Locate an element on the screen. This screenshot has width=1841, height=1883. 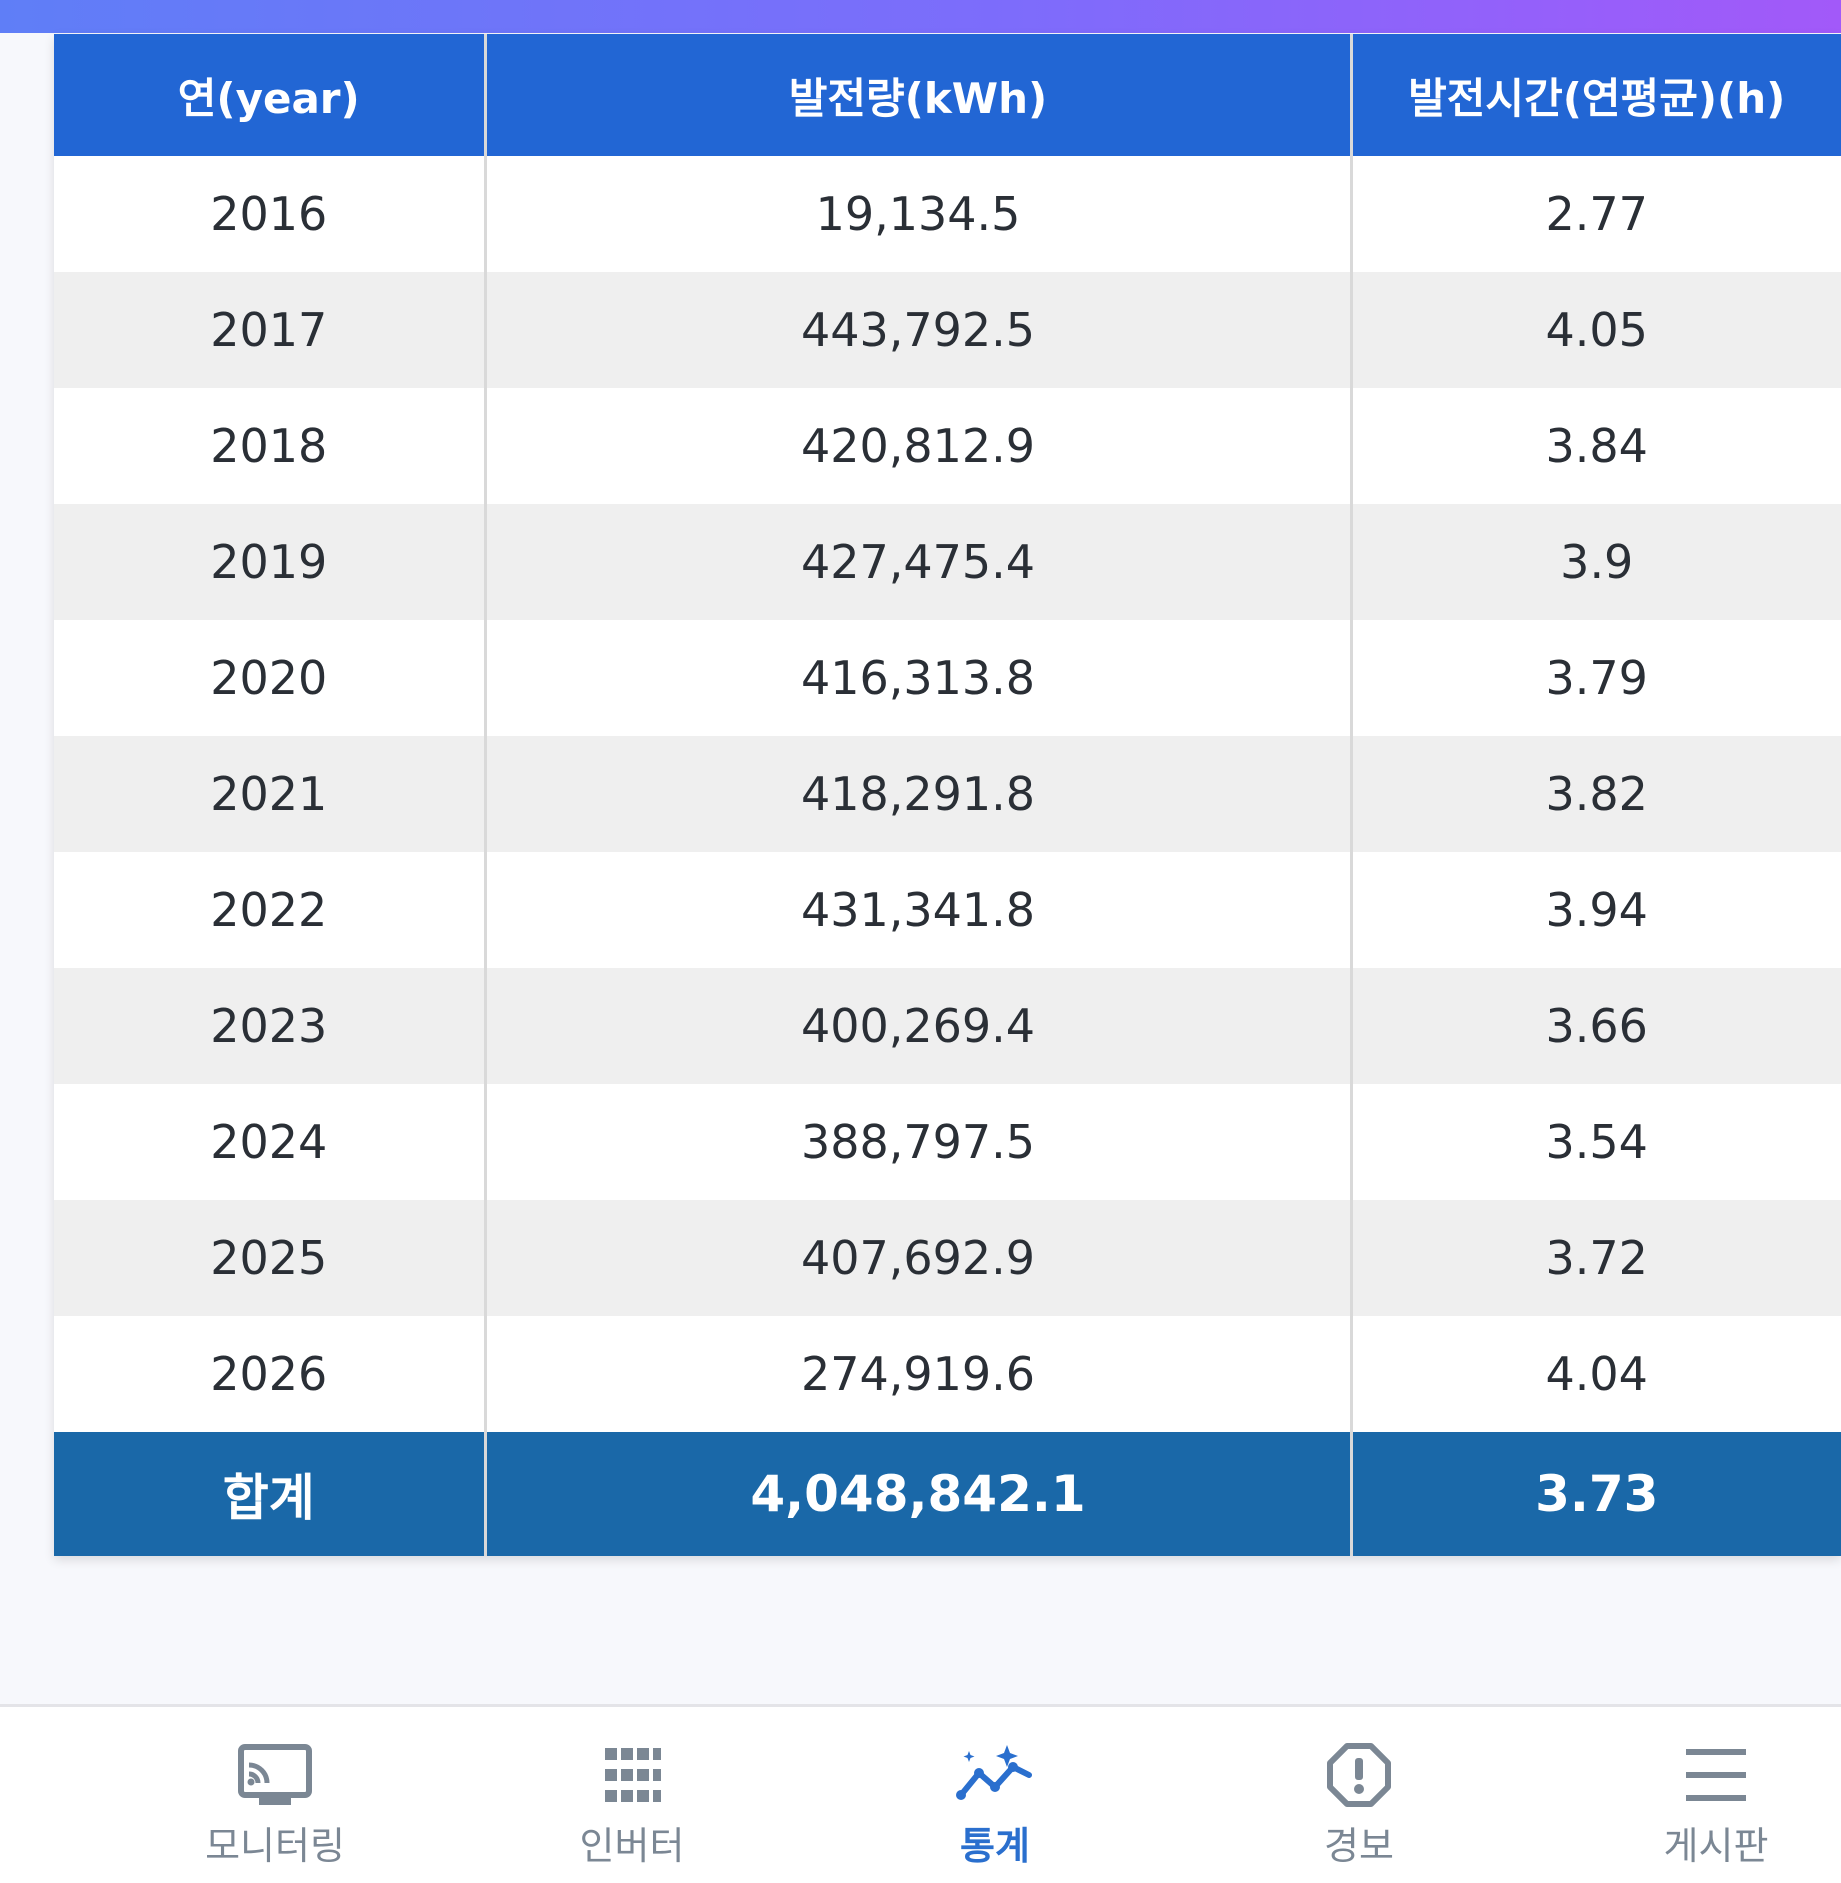
header-year: 연(year) is located at coordinates (270, 95).